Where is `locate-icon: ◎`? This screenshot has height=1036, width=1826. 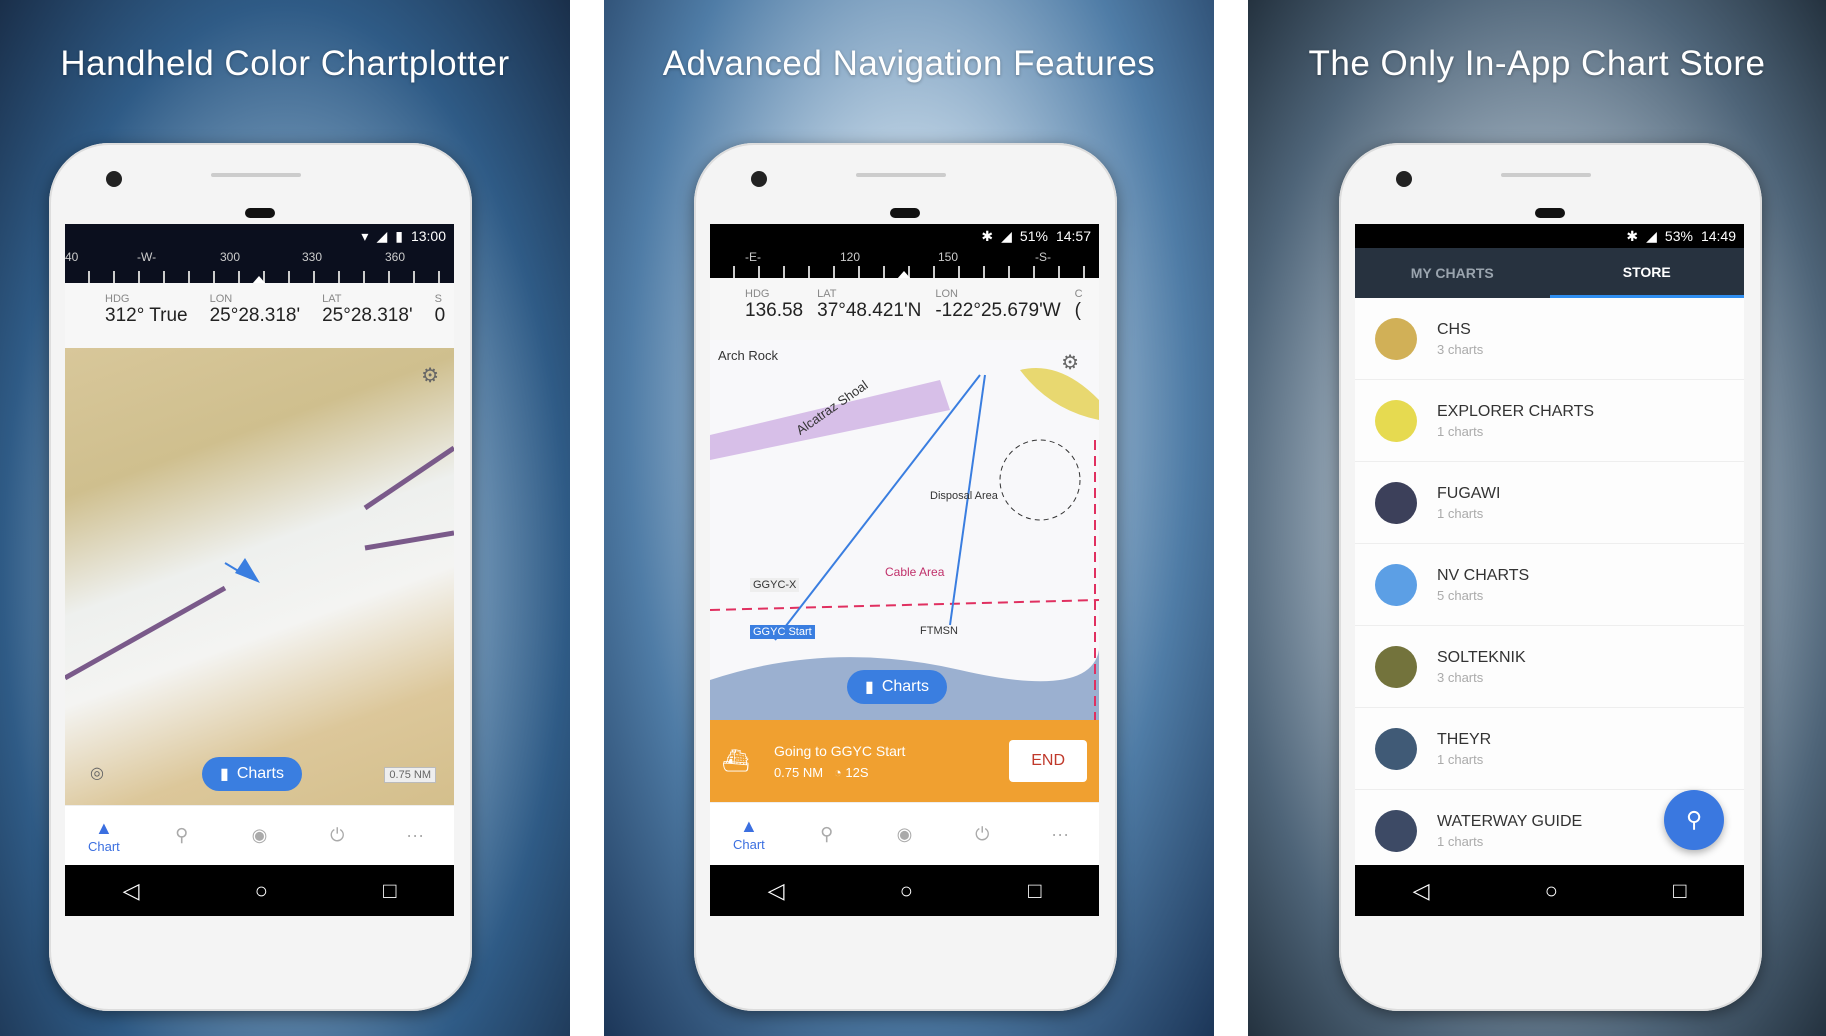
locate-icon: ◎ is located at coordinates (97, 773).